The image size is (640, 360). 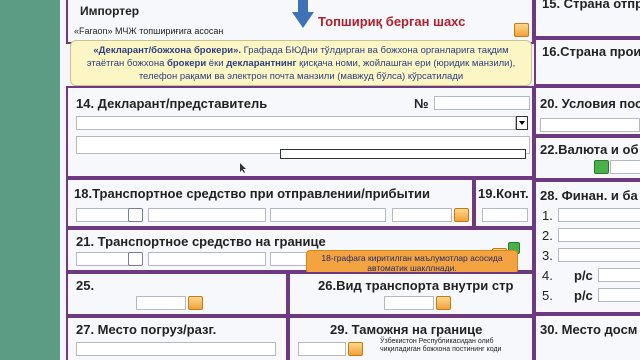 I want to click on box-22: 22.Валюта и об, so click(x=587, y=158).